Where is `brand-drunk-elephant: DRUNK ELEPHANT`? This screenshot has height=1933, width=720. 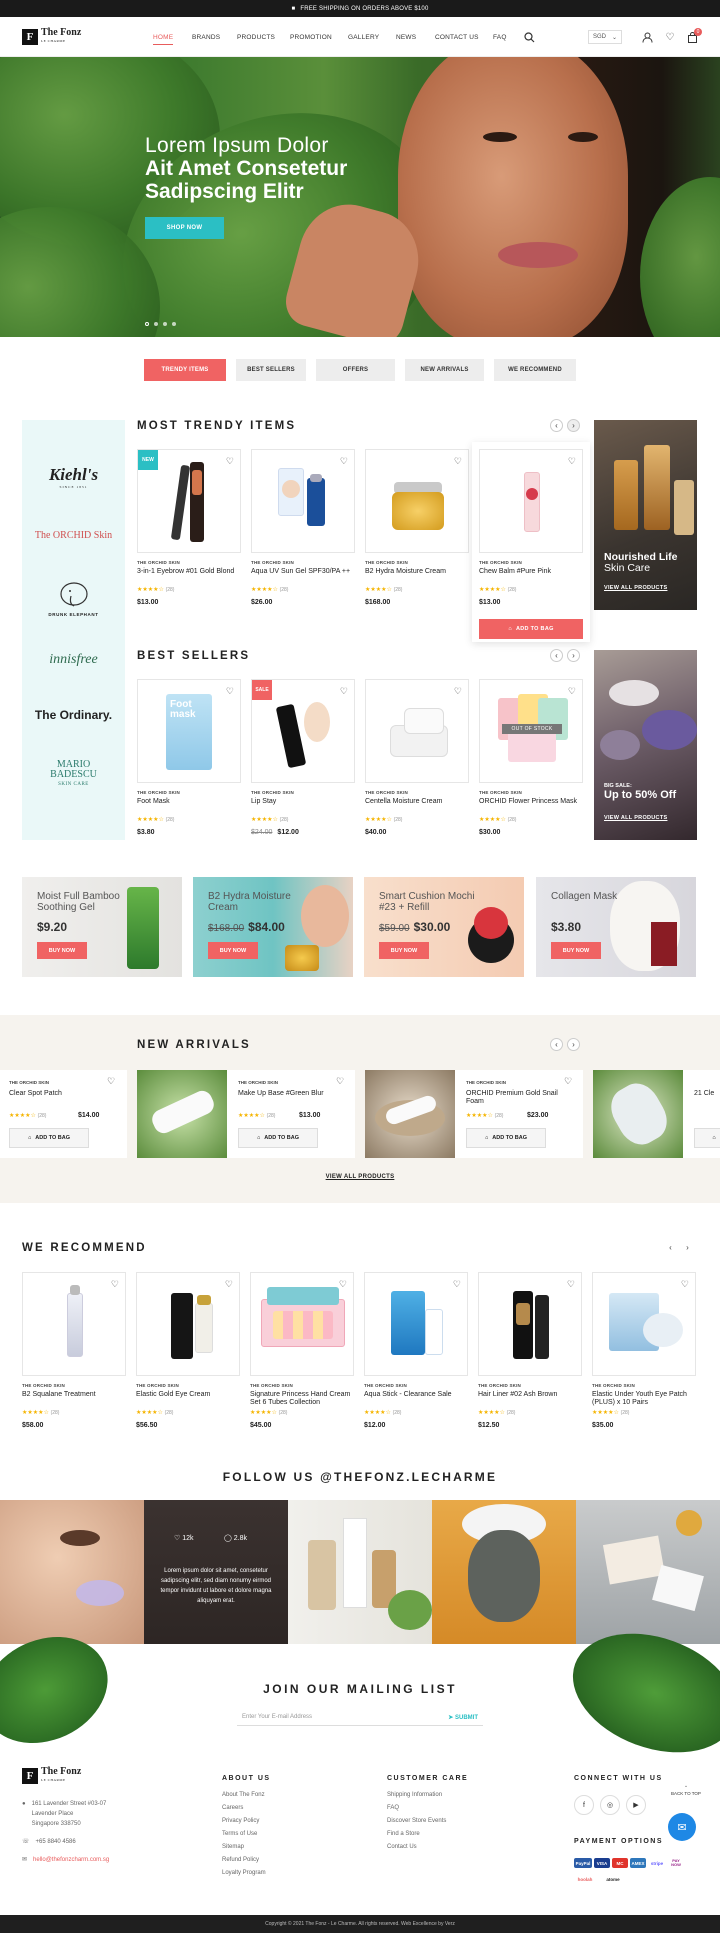 brand-drunk-elephant: DRUNK ELEPHANT is located at coordinates (73, 598).